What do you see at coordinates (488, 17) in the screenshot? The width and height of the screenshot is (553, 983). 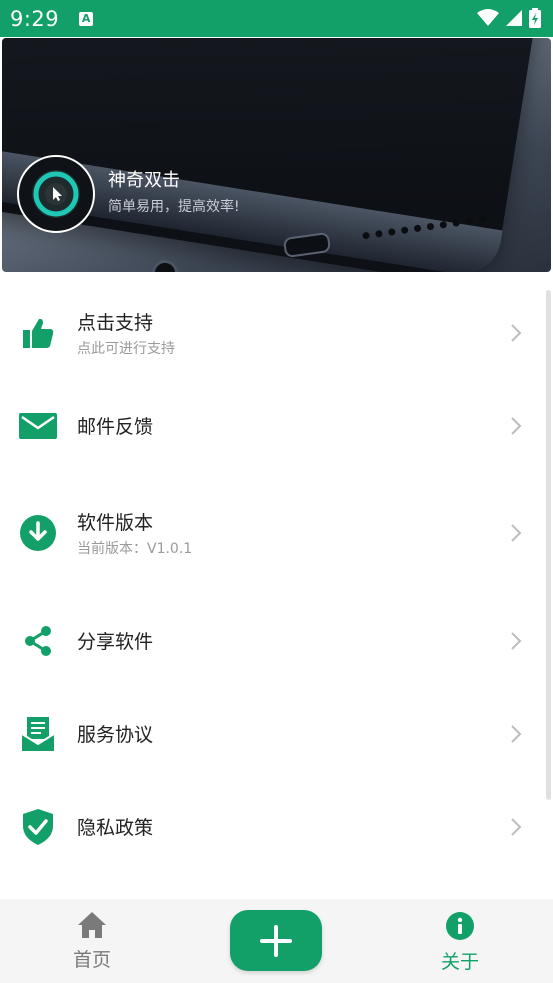 I see `wifi-icon` at bounding box center [488, 17].